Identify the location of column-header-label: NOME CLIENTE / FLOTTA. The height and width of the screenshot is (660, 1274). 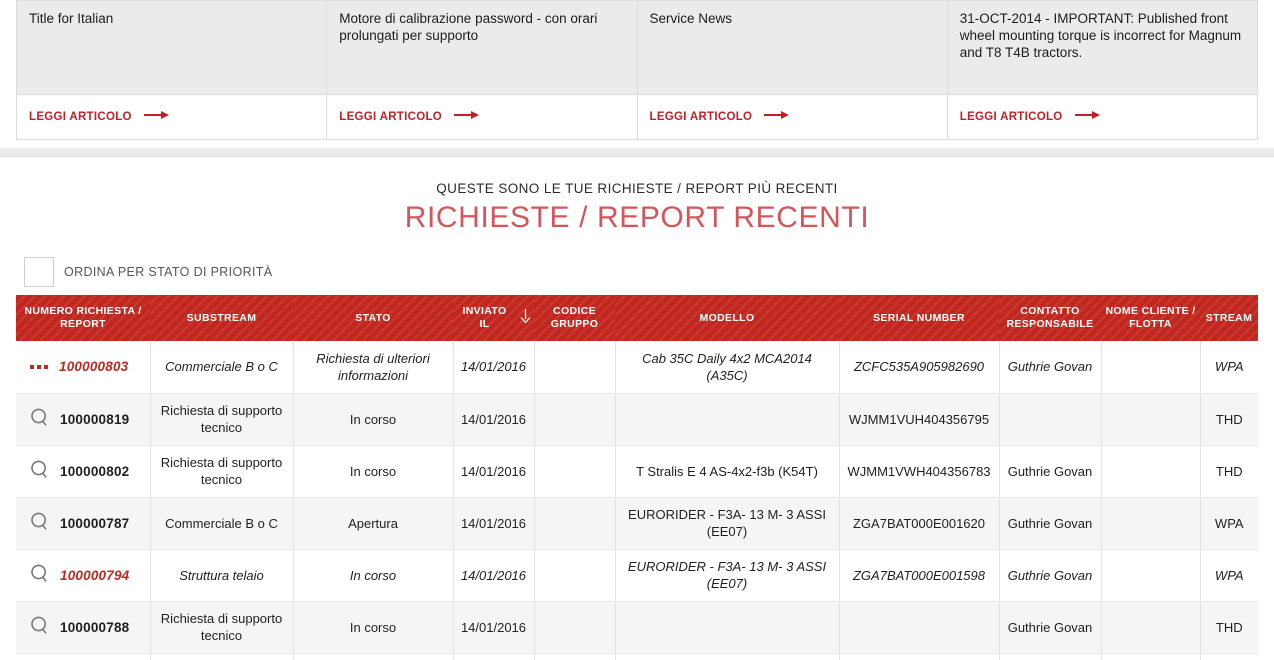
(1150, 317).